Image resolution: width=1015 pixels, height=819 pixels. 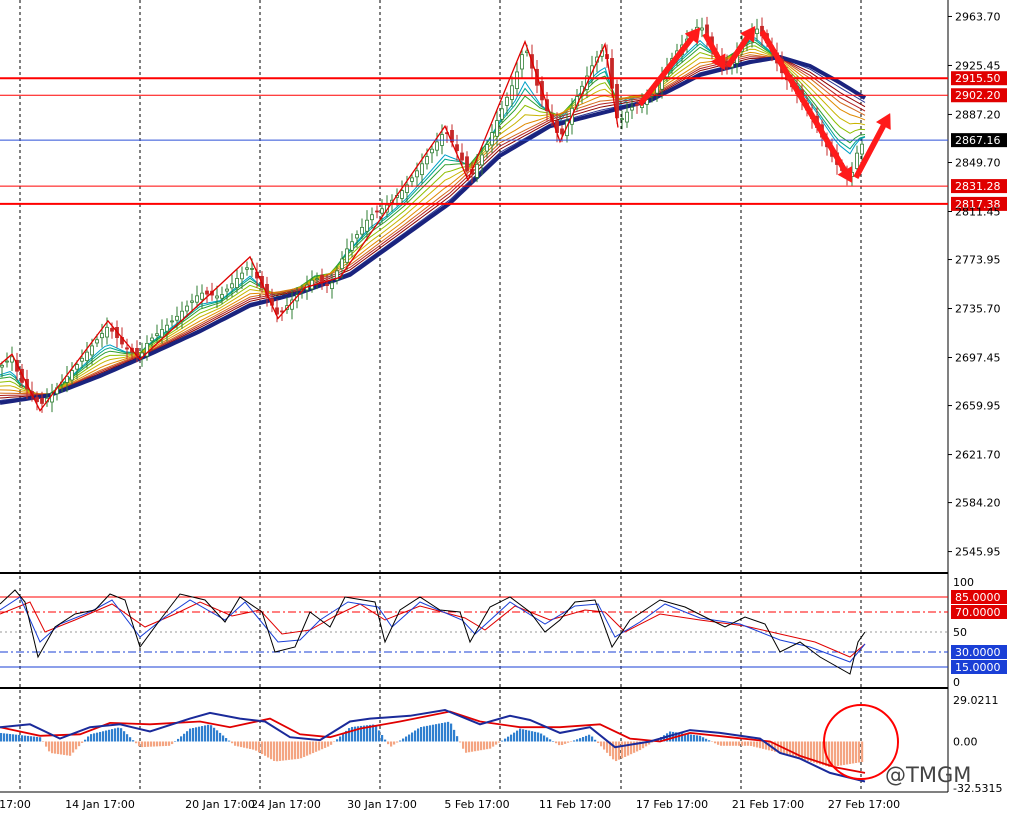 I want to click on price-tick-1: 2925.45, so click(x=978, y=65).